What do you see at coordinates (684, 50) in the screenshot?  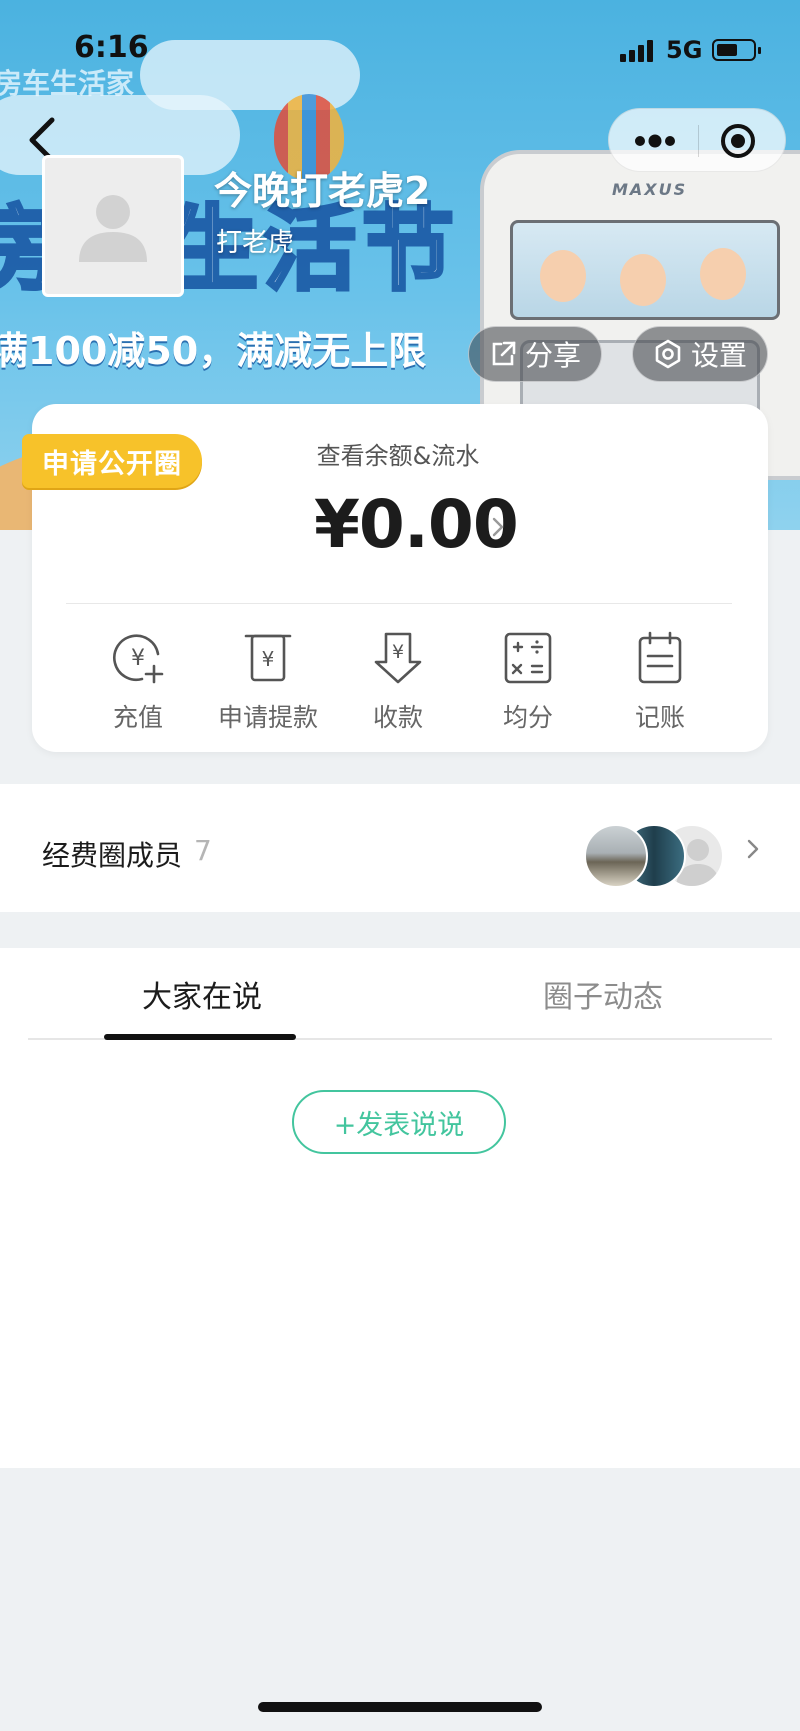 I see `network-type: 5G` at bounding box center [684, 50].